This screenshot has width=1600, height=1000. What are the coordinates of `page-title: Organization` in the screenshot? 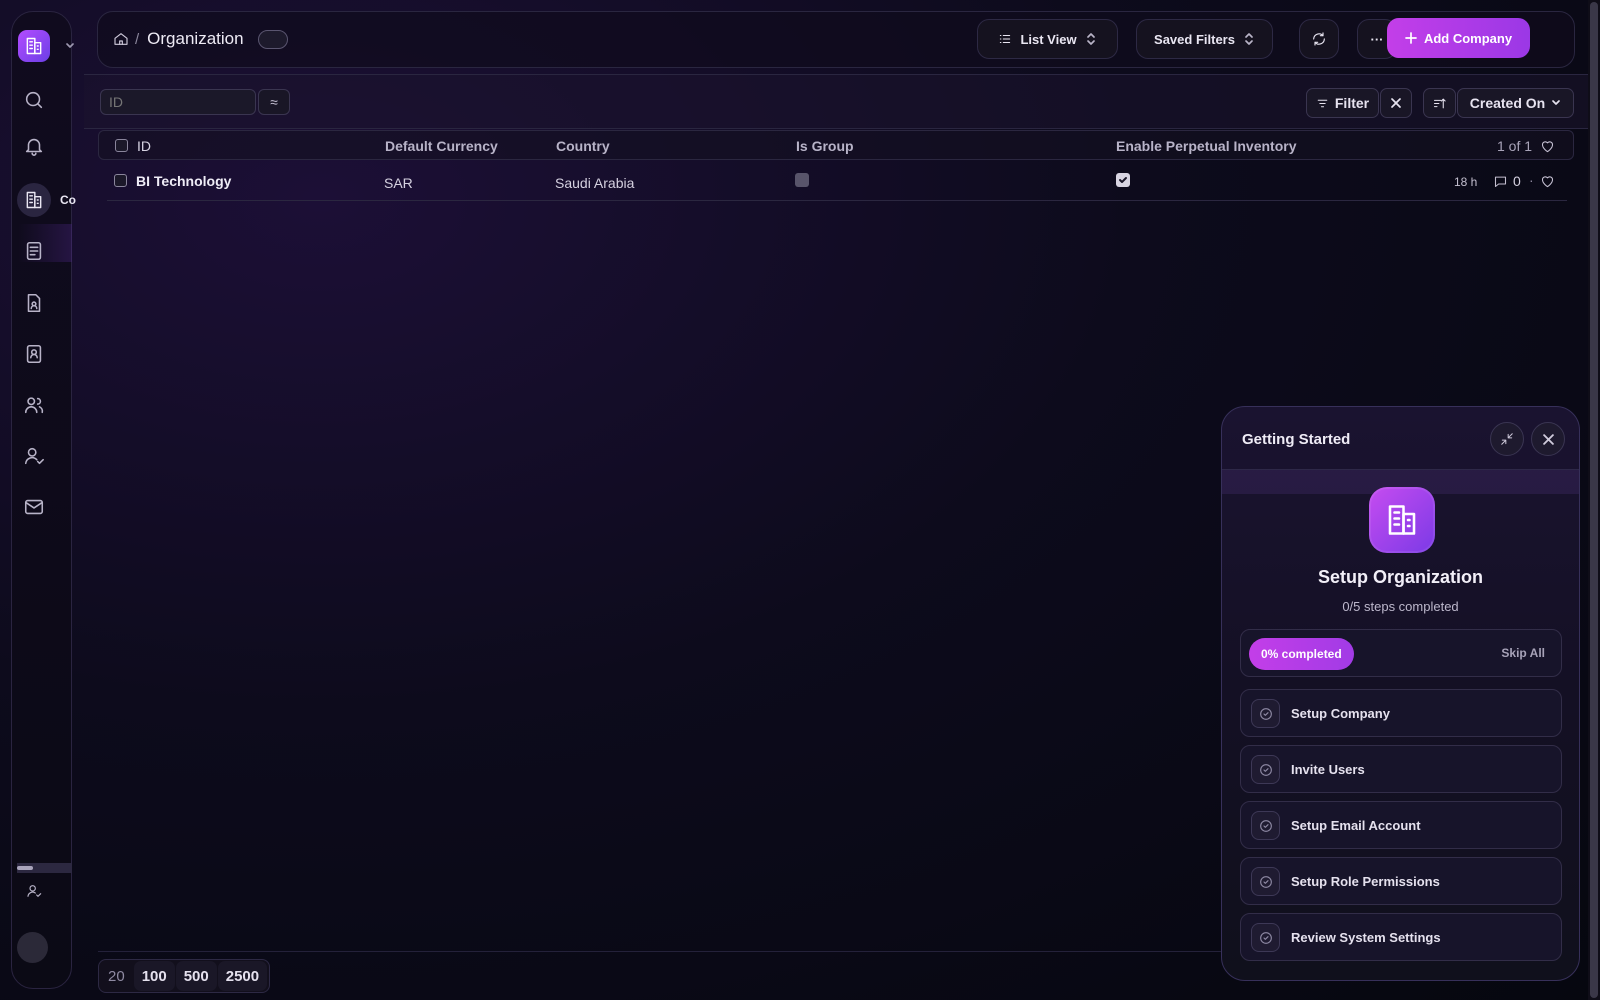 It's located at (195, 39).